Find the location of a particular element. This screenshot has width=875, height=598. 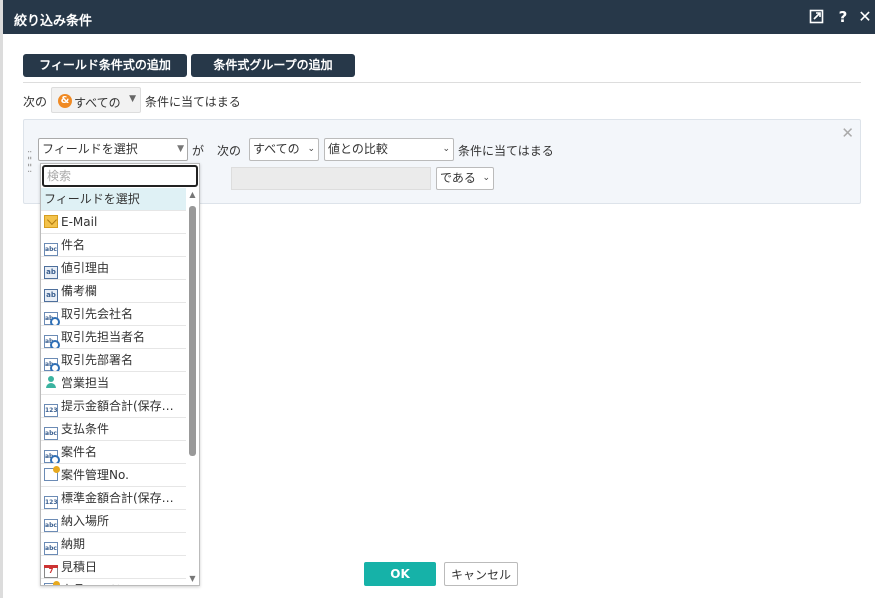

field-option: abc 納入場所 is located at coordinates (113, 521).